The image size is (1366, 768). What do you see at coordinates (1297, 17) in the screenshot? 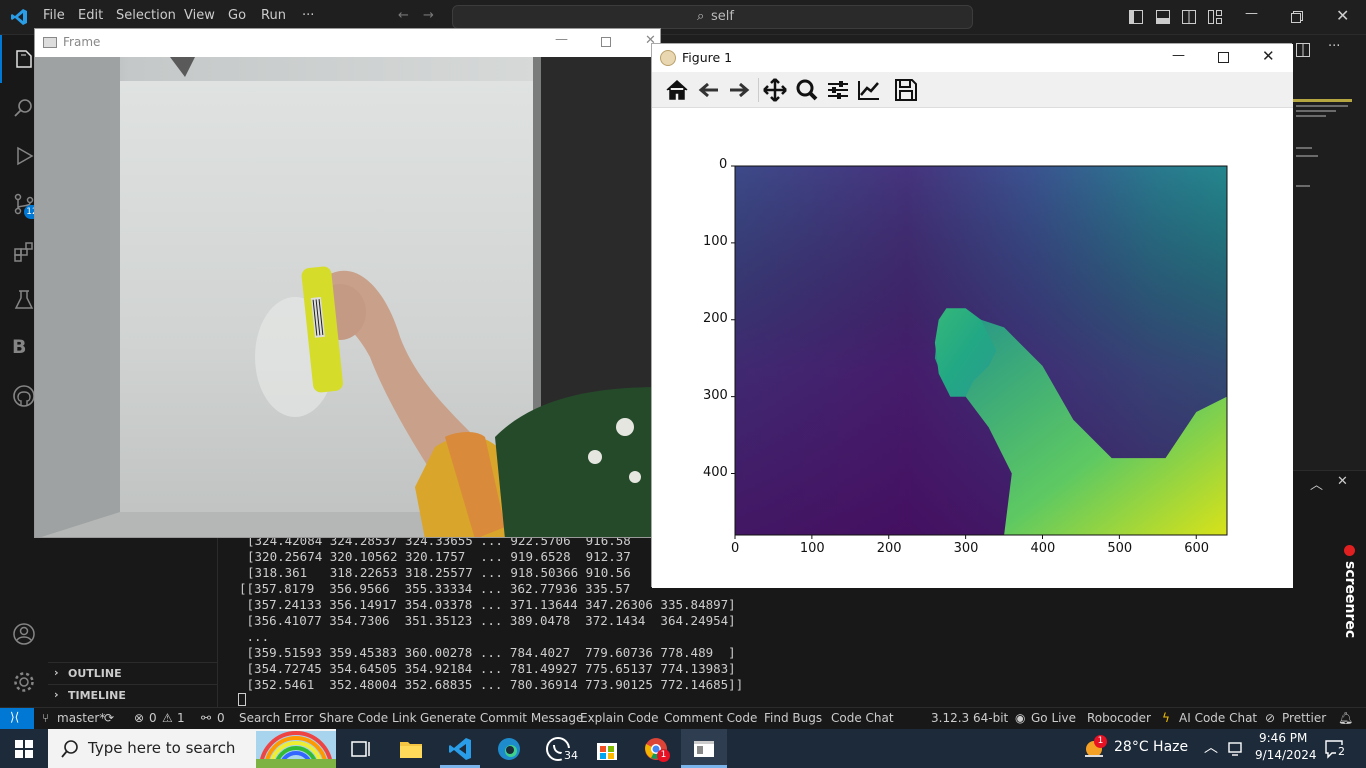
I see `restore-icon` at bounding box center [1297, 17].